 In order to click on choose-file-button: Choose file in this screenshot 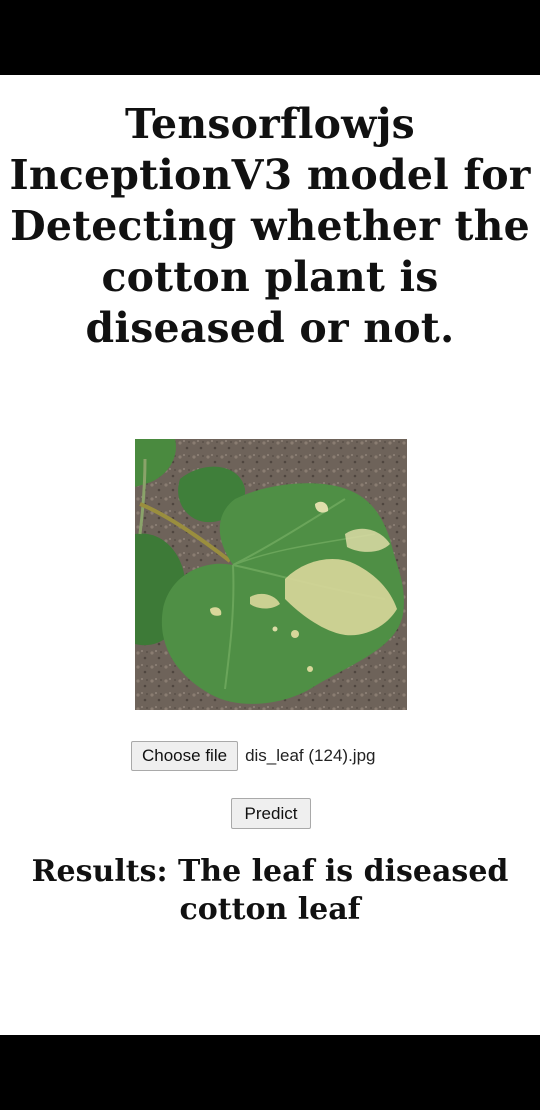, I will do `click(185, 756)`.